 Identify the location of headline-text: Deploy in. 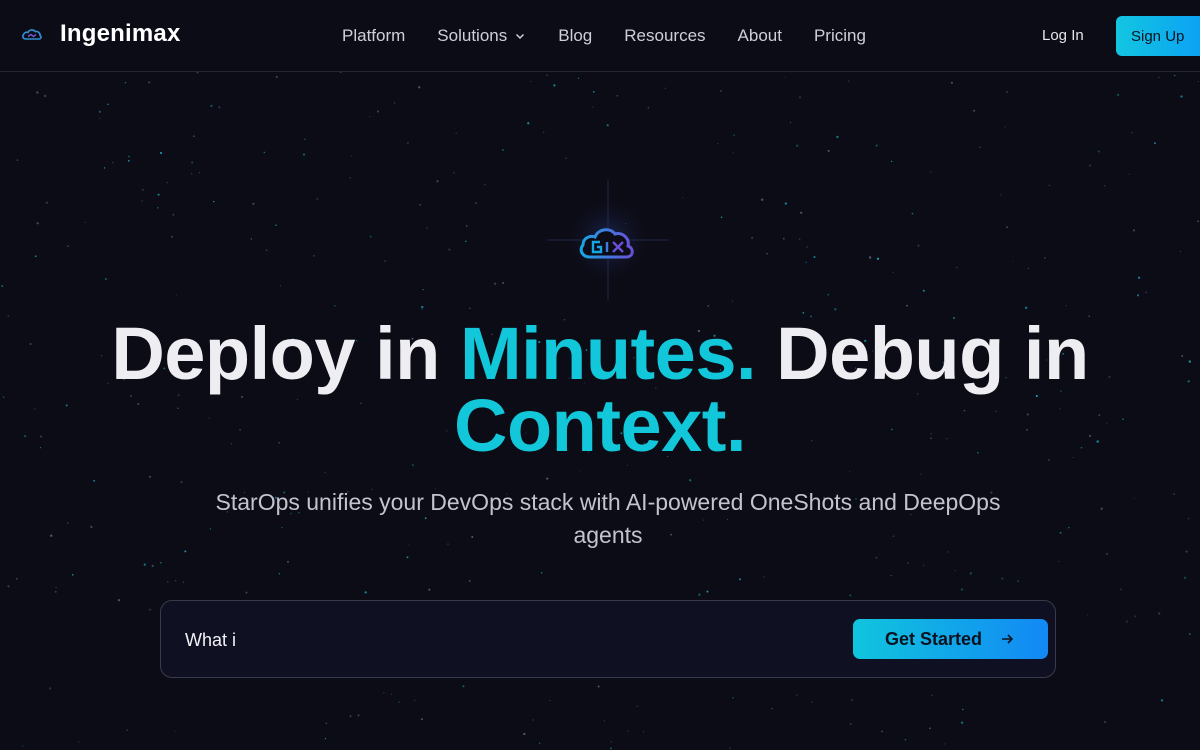
(285, 353).